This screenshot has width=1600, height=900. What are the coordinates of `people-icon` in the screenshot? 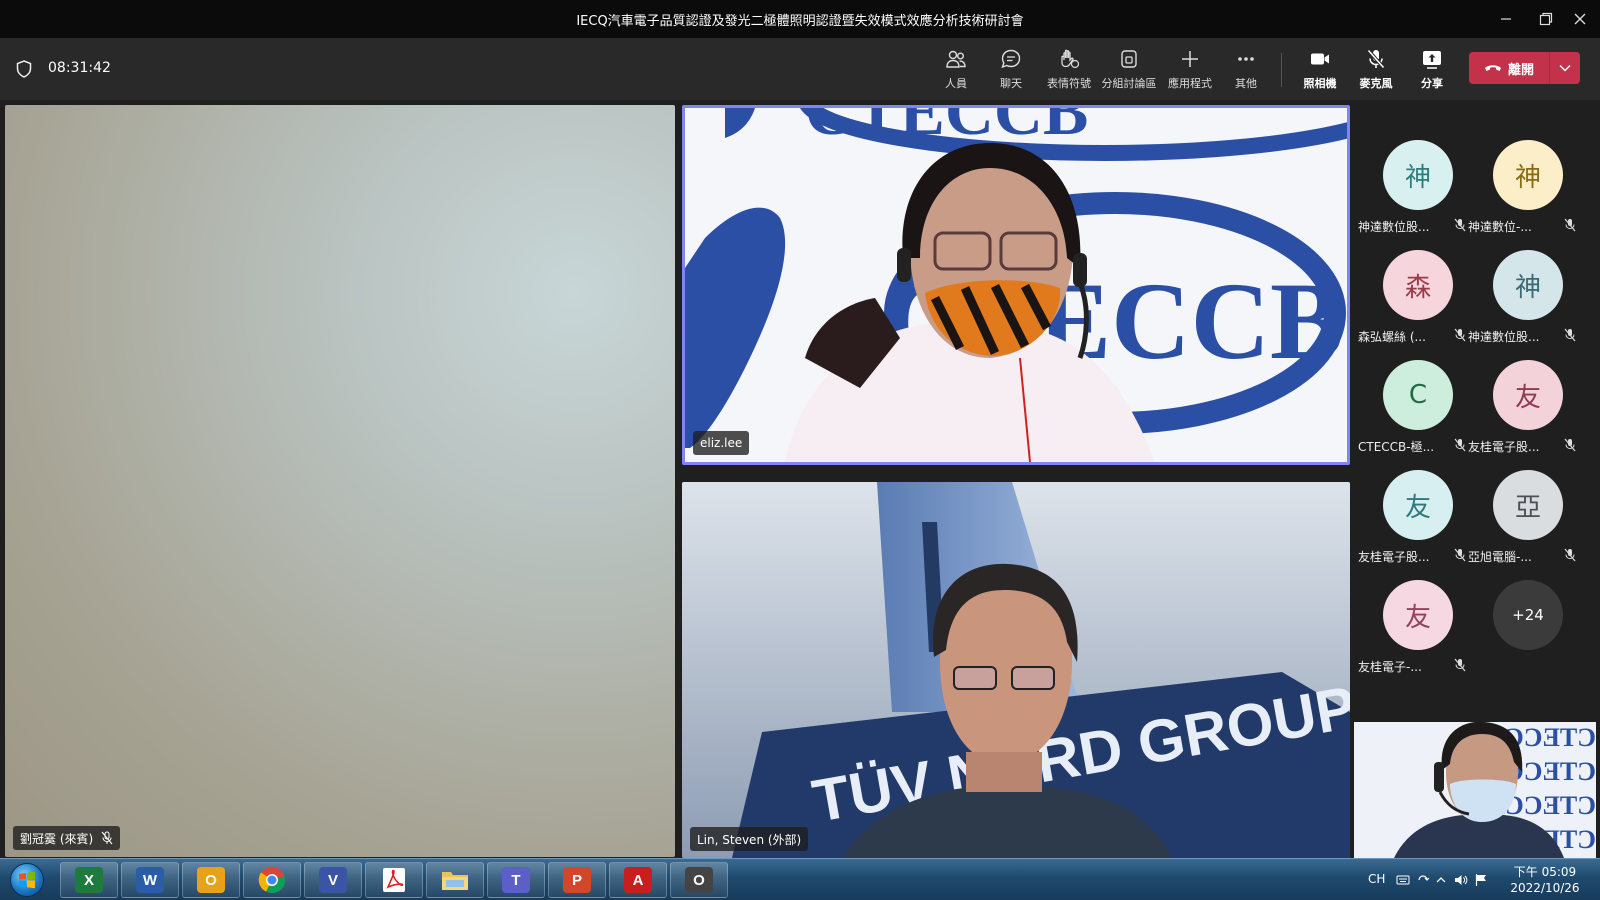 It's located at (956, 59).